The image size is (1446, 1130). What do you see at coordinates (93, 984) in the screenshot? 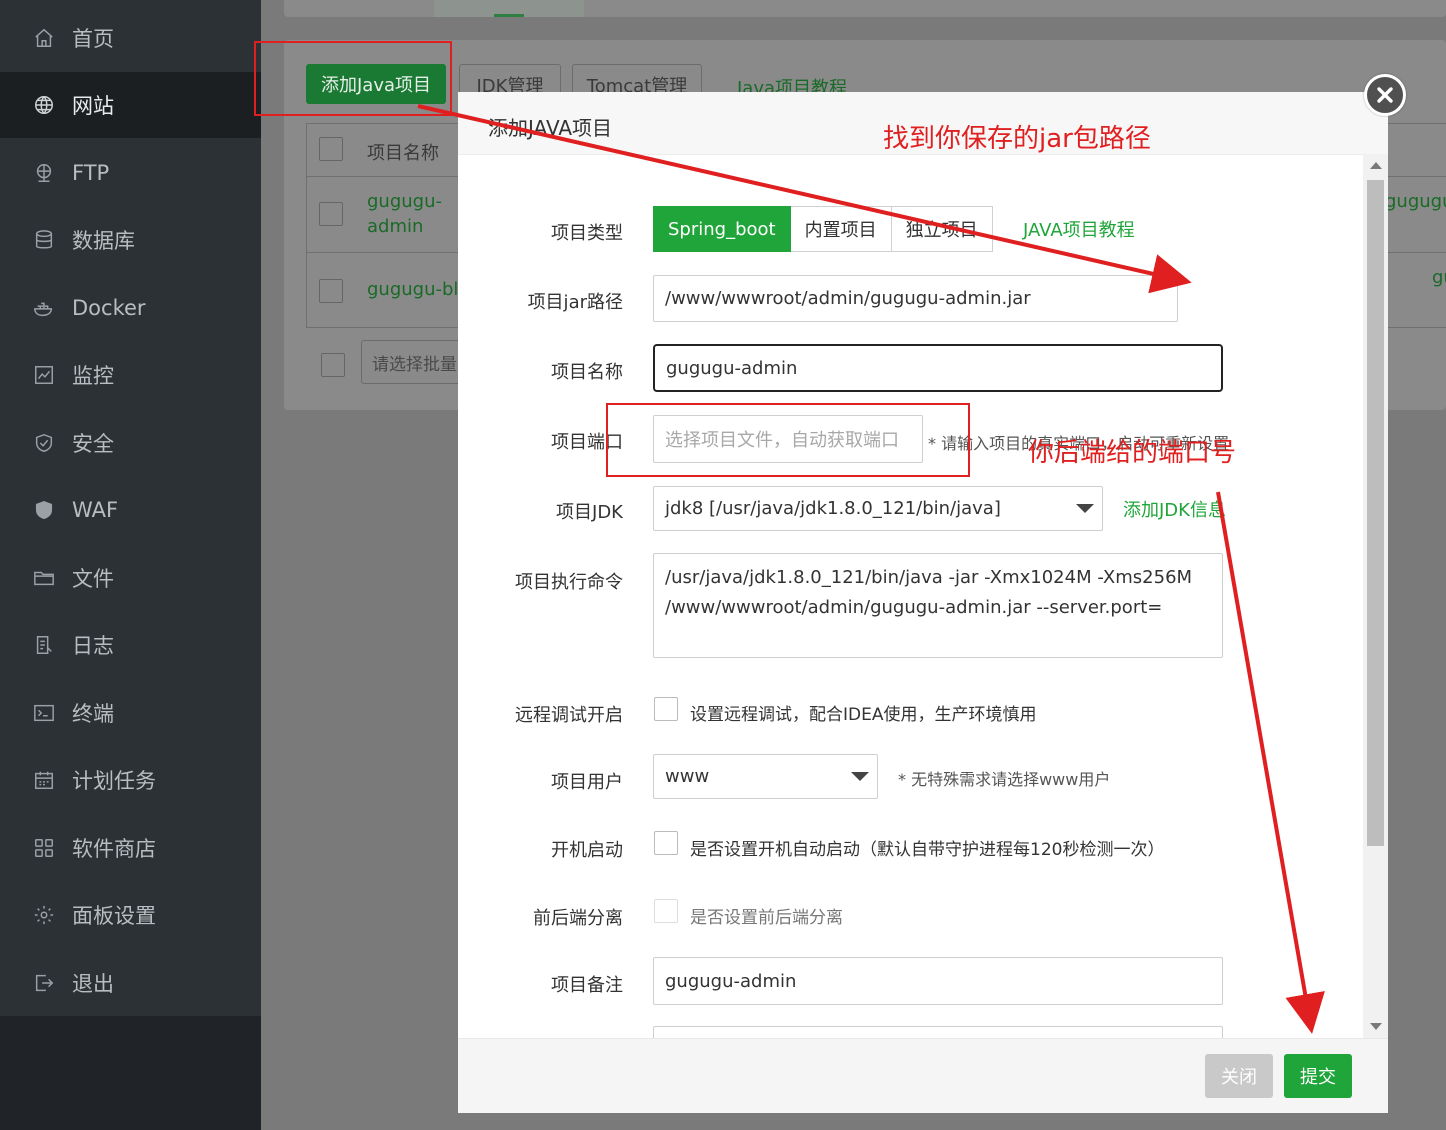
I see `sidebar-item-label: 退出` at bounding box center [93, 984].